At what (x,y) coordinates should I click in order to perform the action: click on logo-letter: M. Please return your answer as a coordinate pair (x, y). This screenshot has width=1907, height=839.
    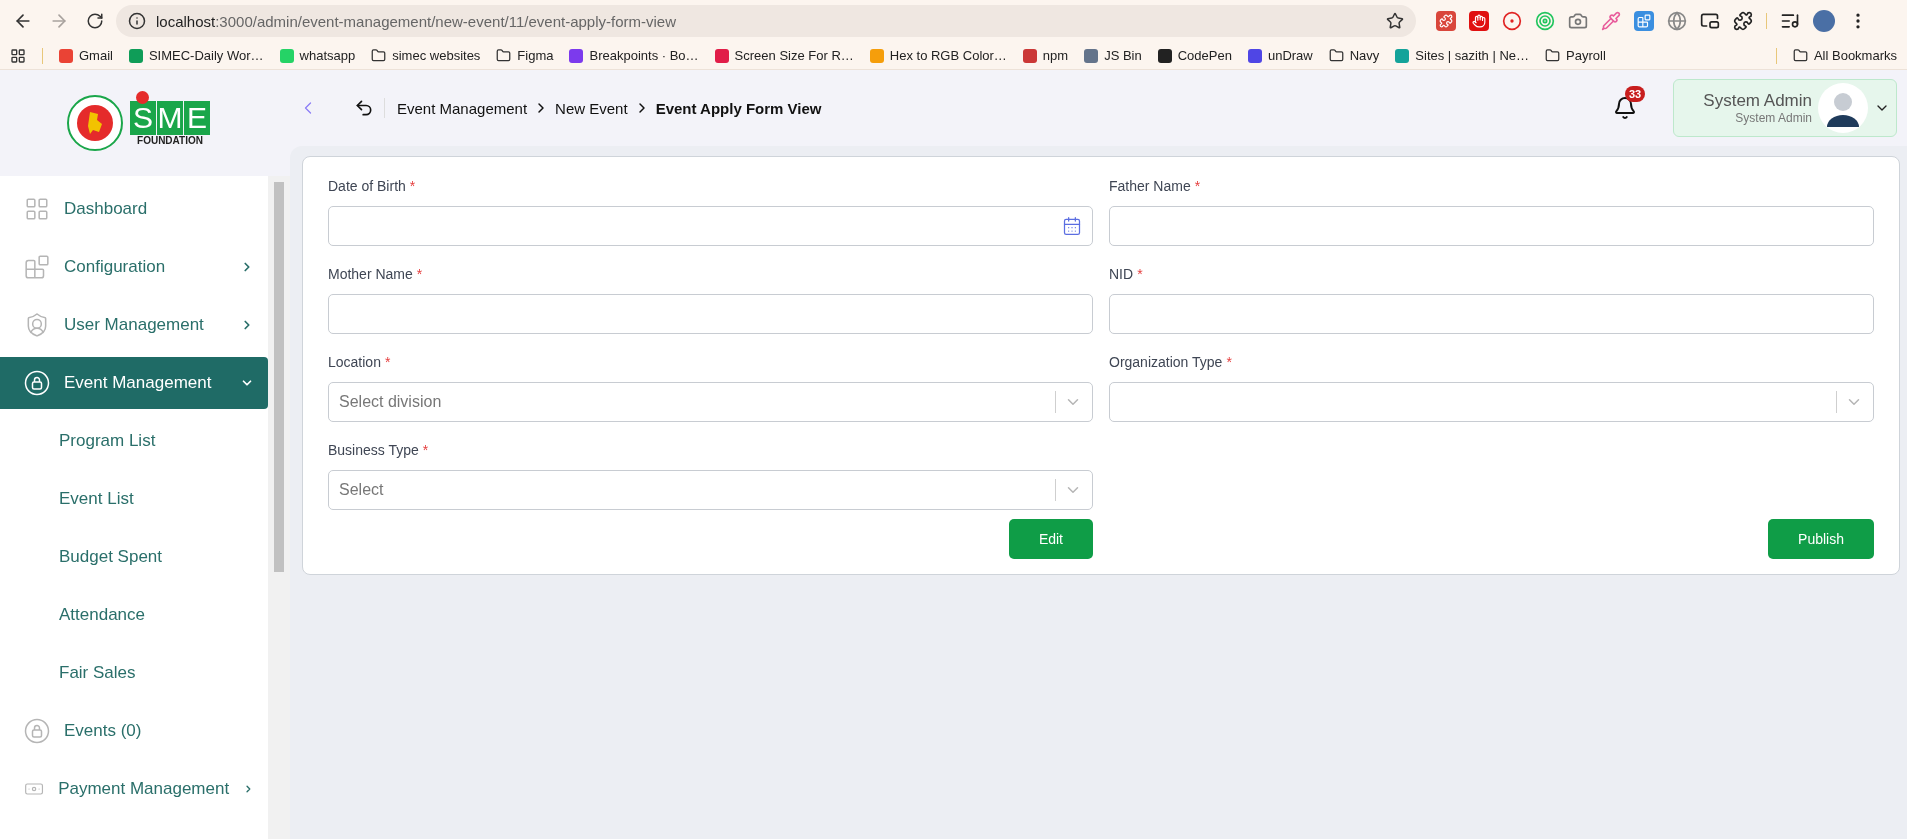
    Looking at the image, I should click on (170, 117).